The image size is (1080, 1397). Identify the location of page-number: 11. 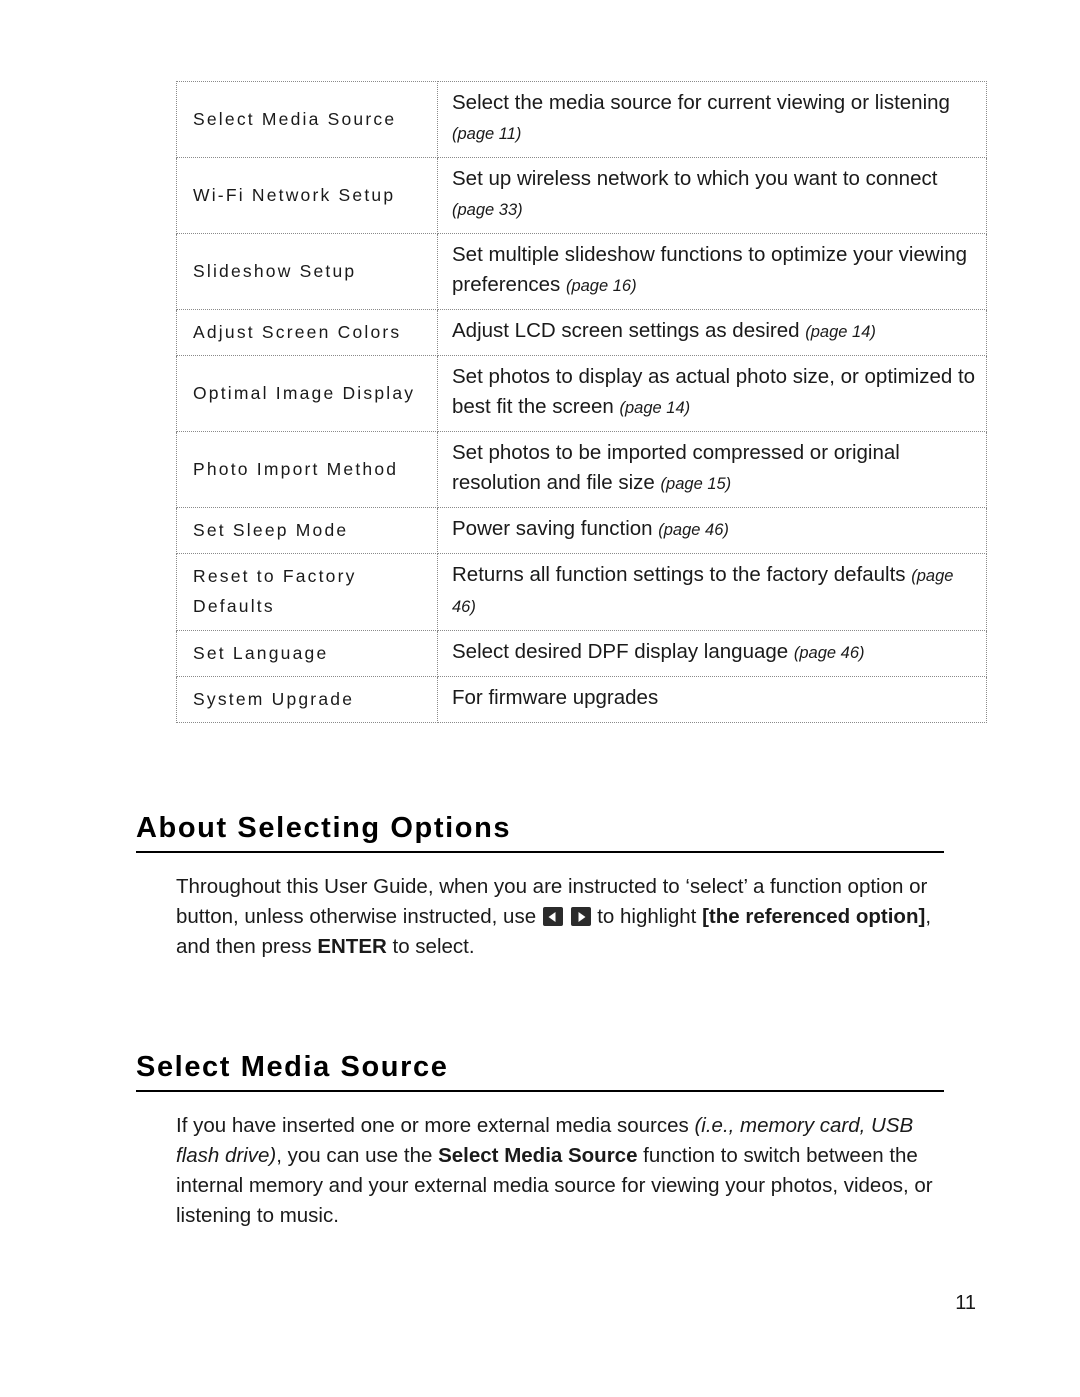
(965, 1303).